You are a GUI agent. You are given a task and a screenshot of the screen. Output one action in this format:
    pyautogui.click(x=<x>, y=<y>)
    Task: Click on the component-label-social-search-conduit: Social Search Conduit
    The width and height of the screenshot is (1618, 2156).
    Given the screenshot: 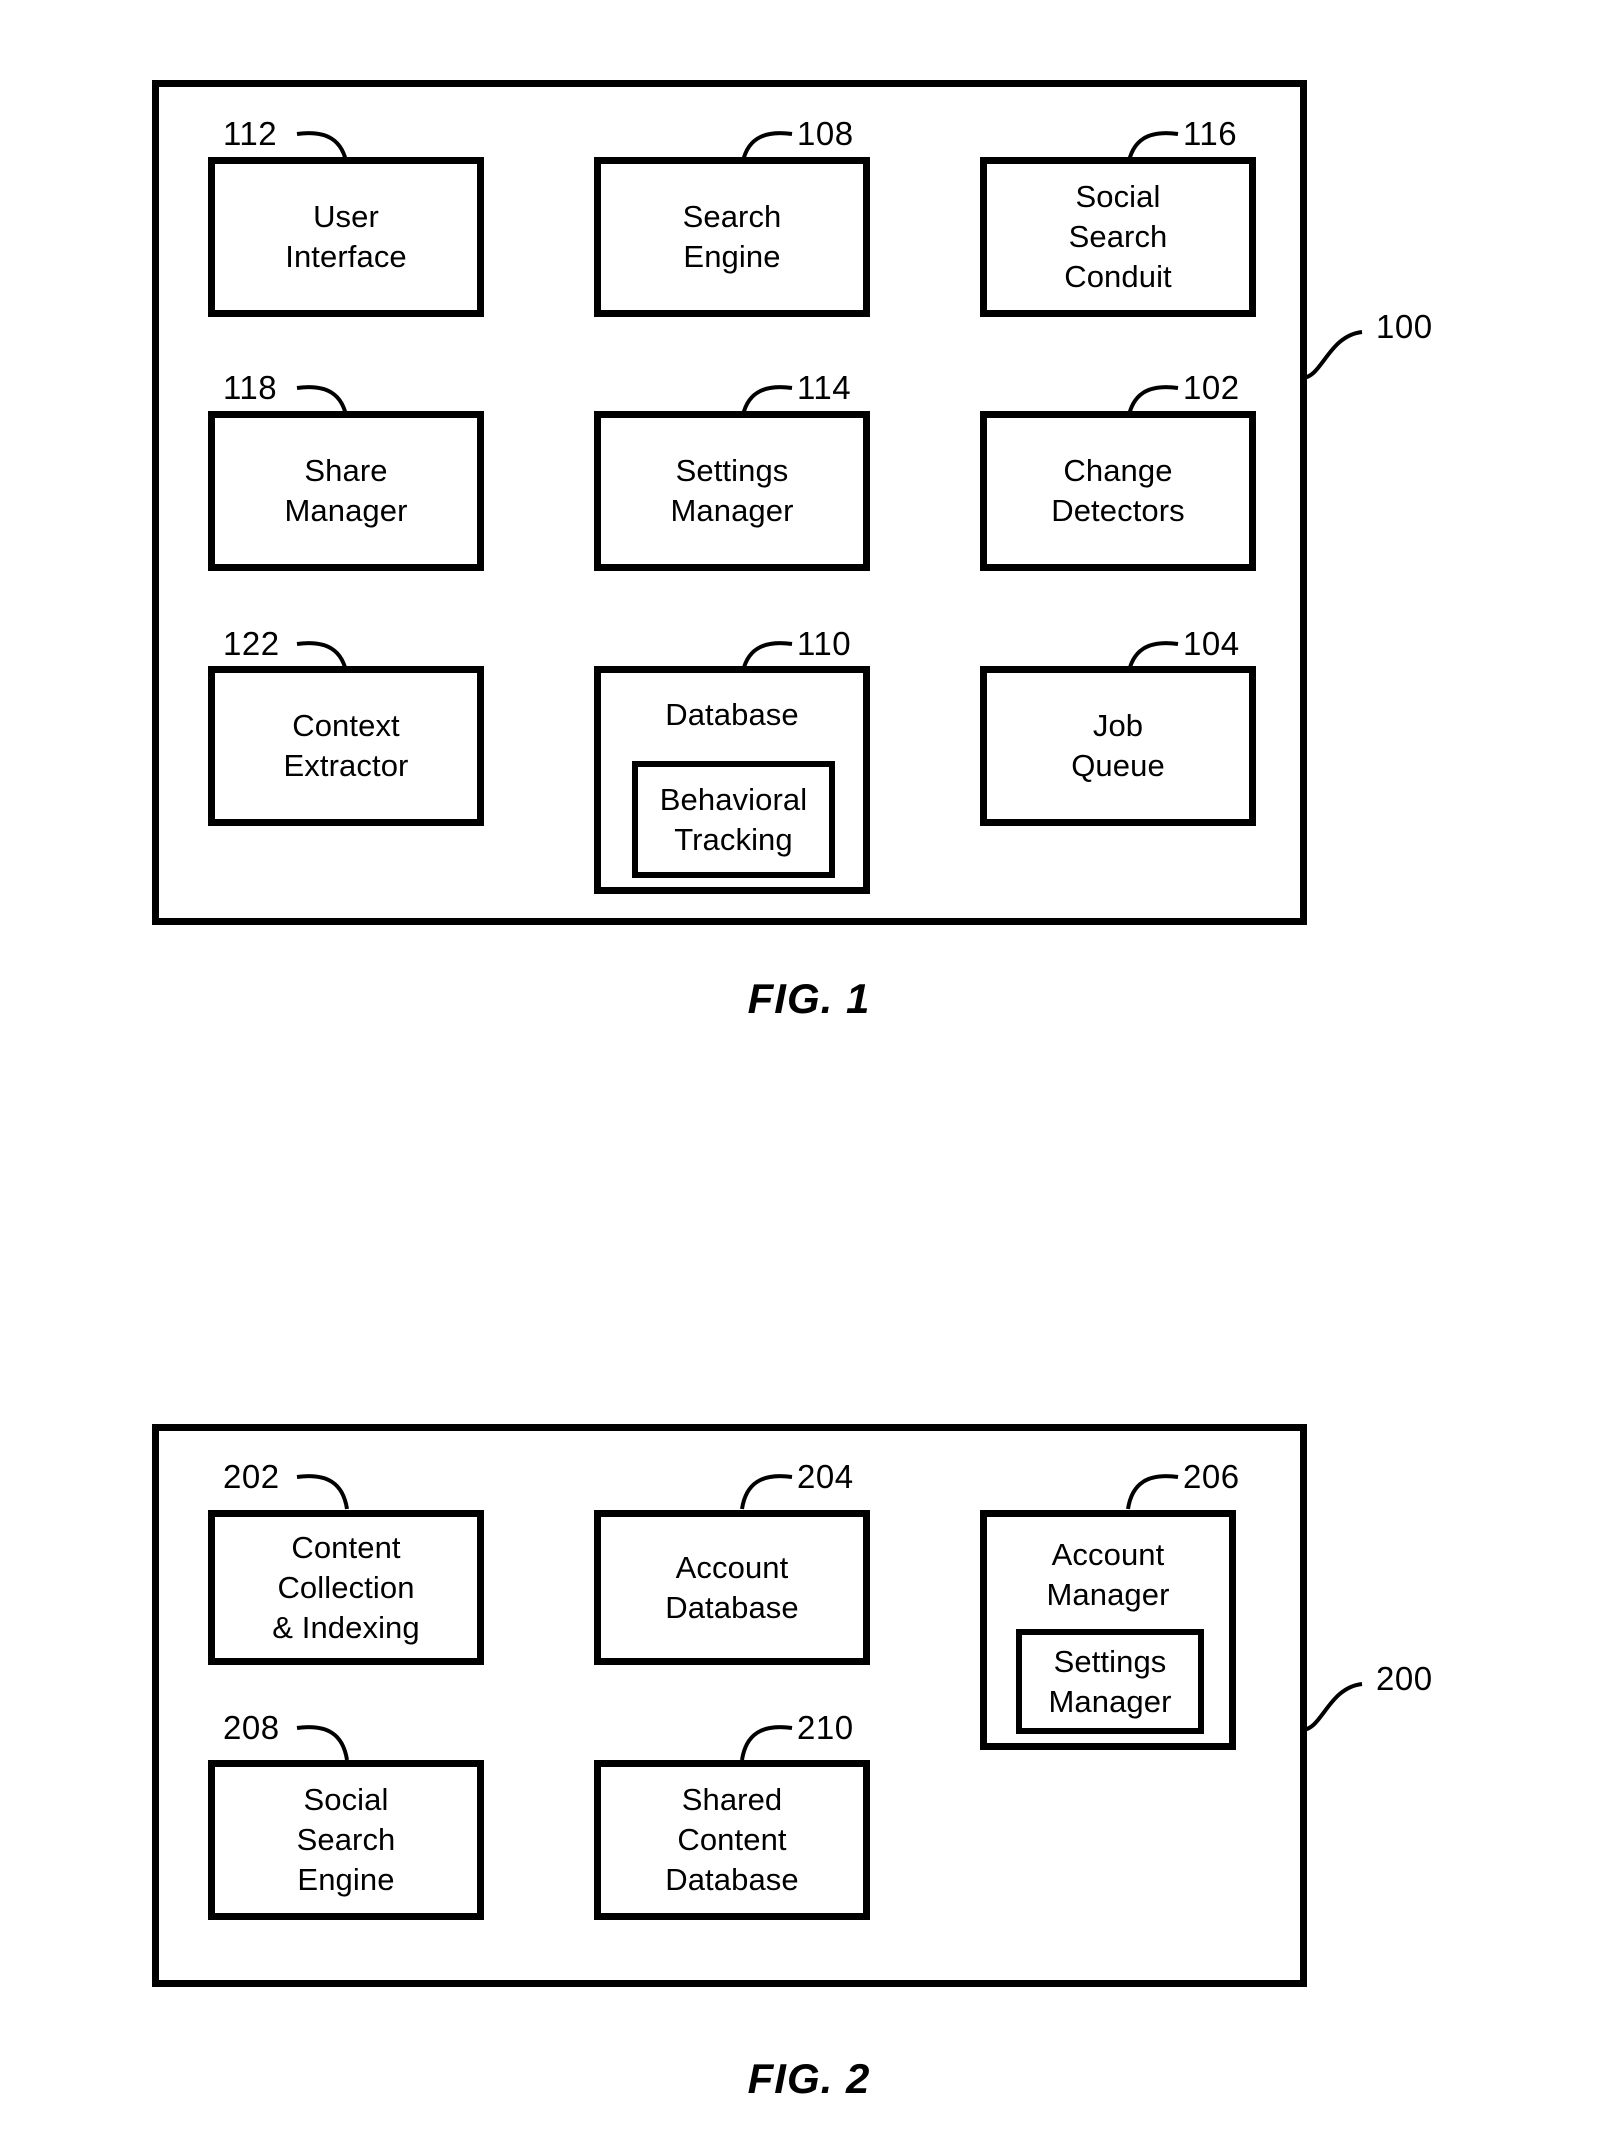 What is the action you would take?
    pyautogui.click(x=1118, y=236)
    